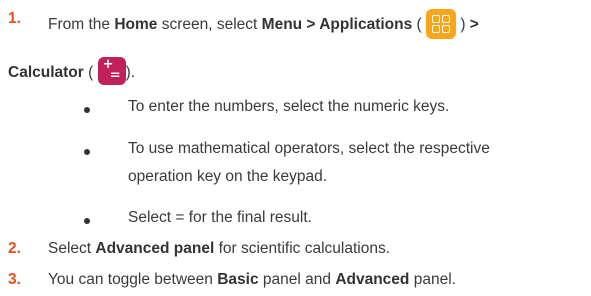 The image size is (591, 296). I want to click on calculator-label: Calculator, so click(46, 73).